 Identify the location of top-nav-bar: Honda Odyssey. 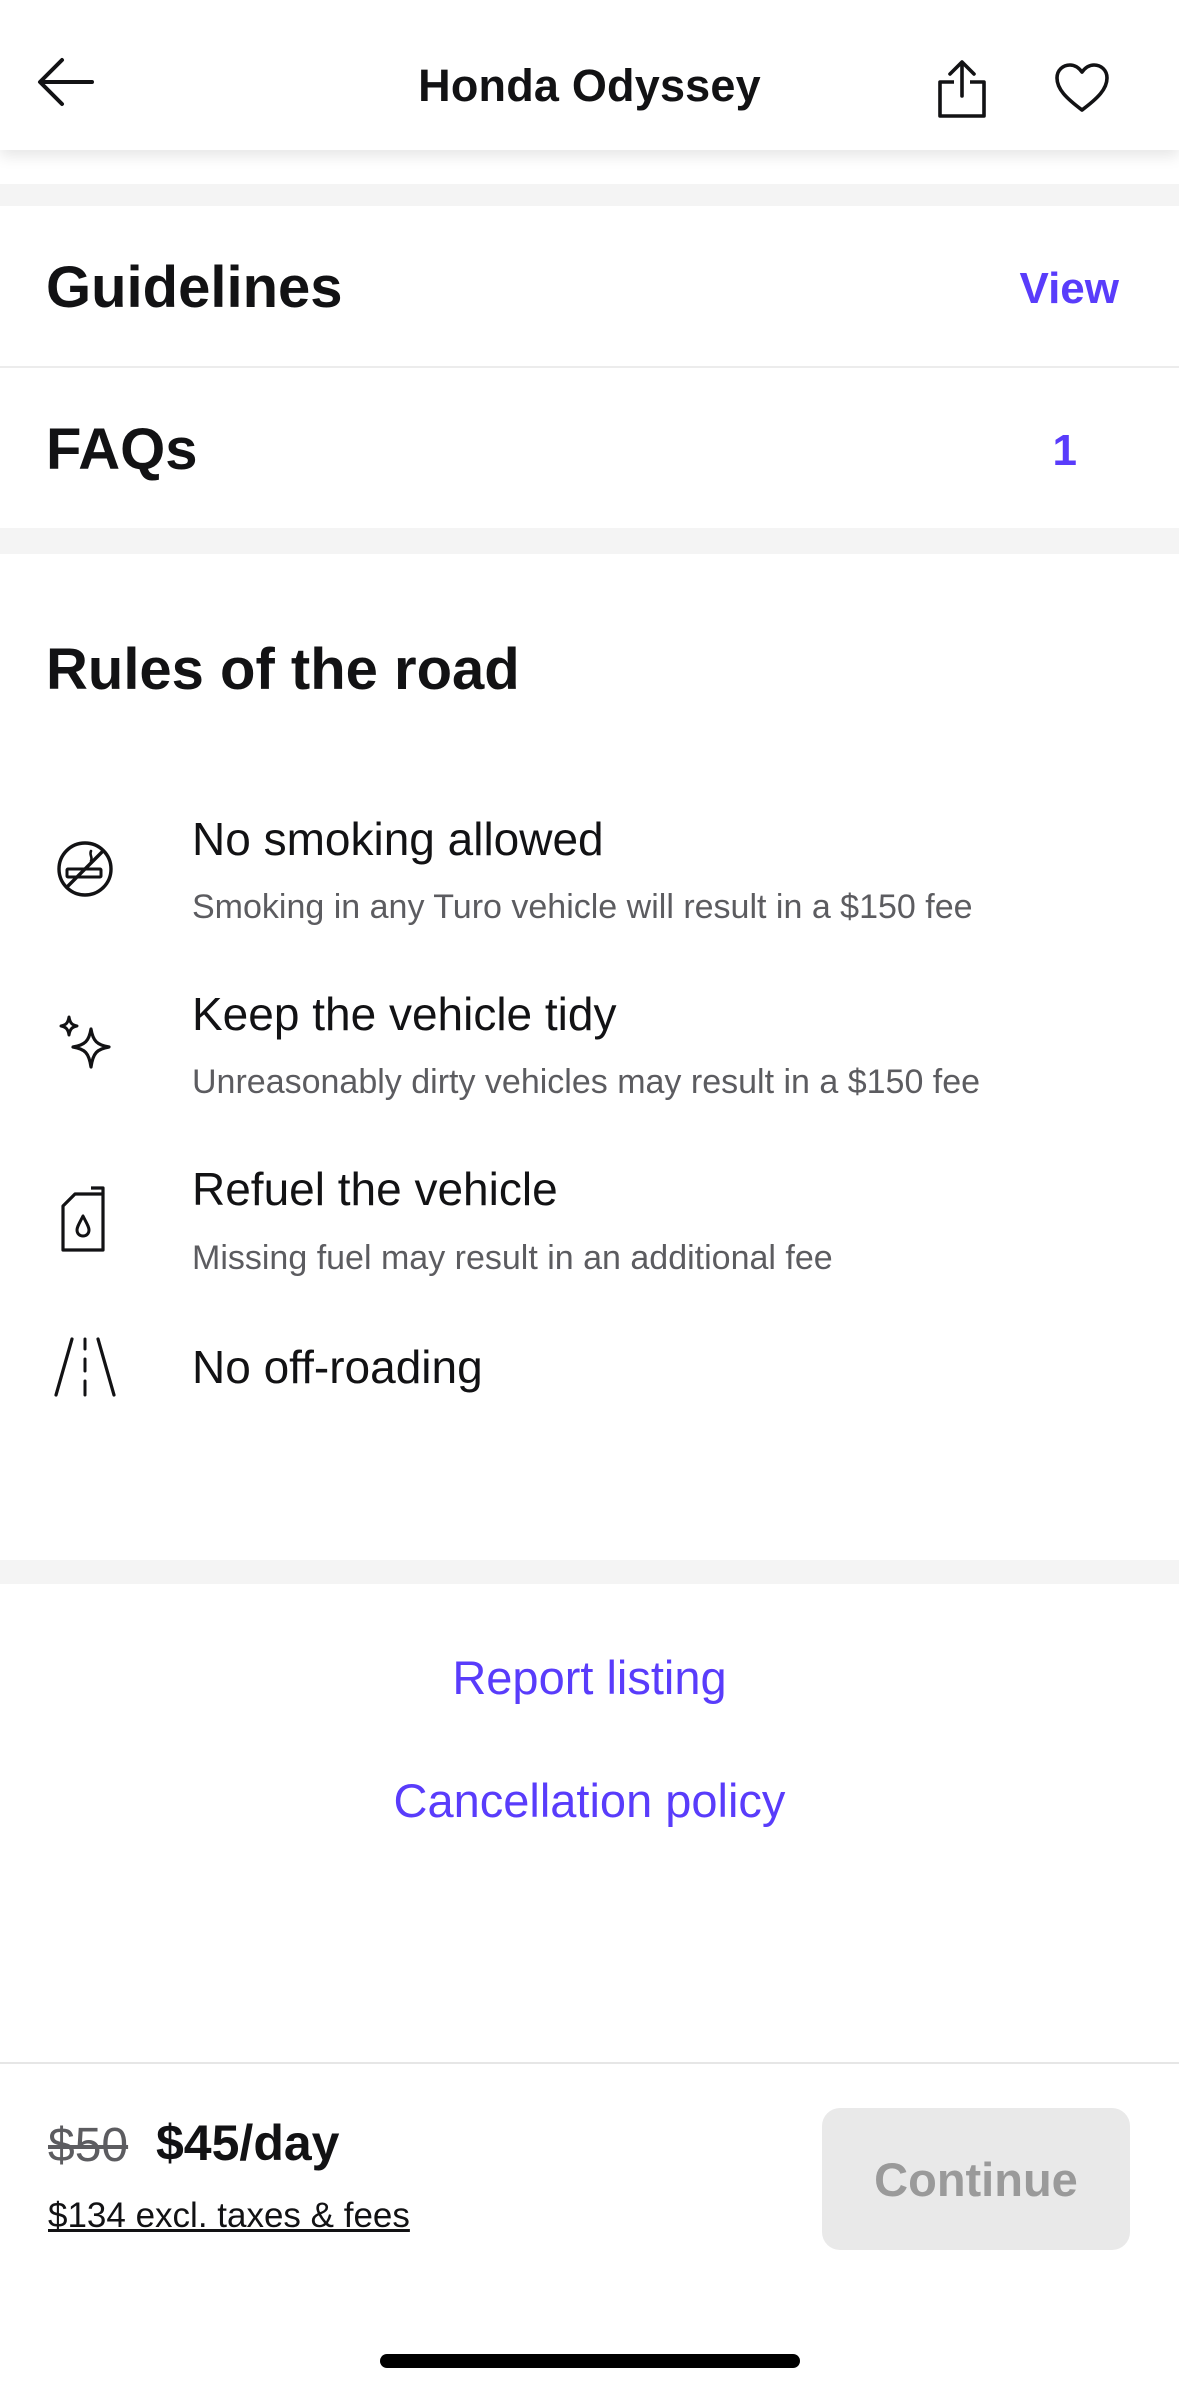
(589, 75).